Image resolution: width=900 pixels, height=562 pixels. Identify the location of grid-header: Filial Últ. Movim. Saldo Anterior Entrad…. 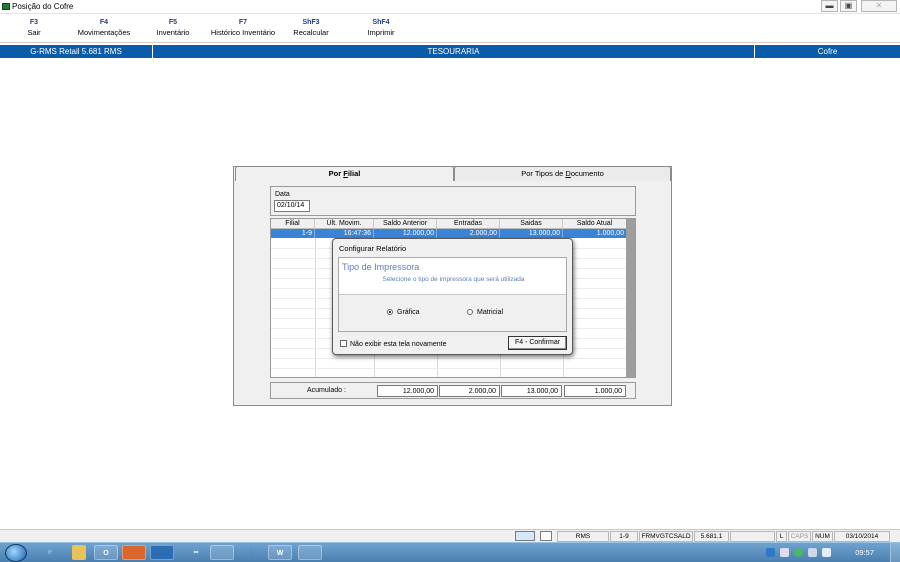
(449, 224).